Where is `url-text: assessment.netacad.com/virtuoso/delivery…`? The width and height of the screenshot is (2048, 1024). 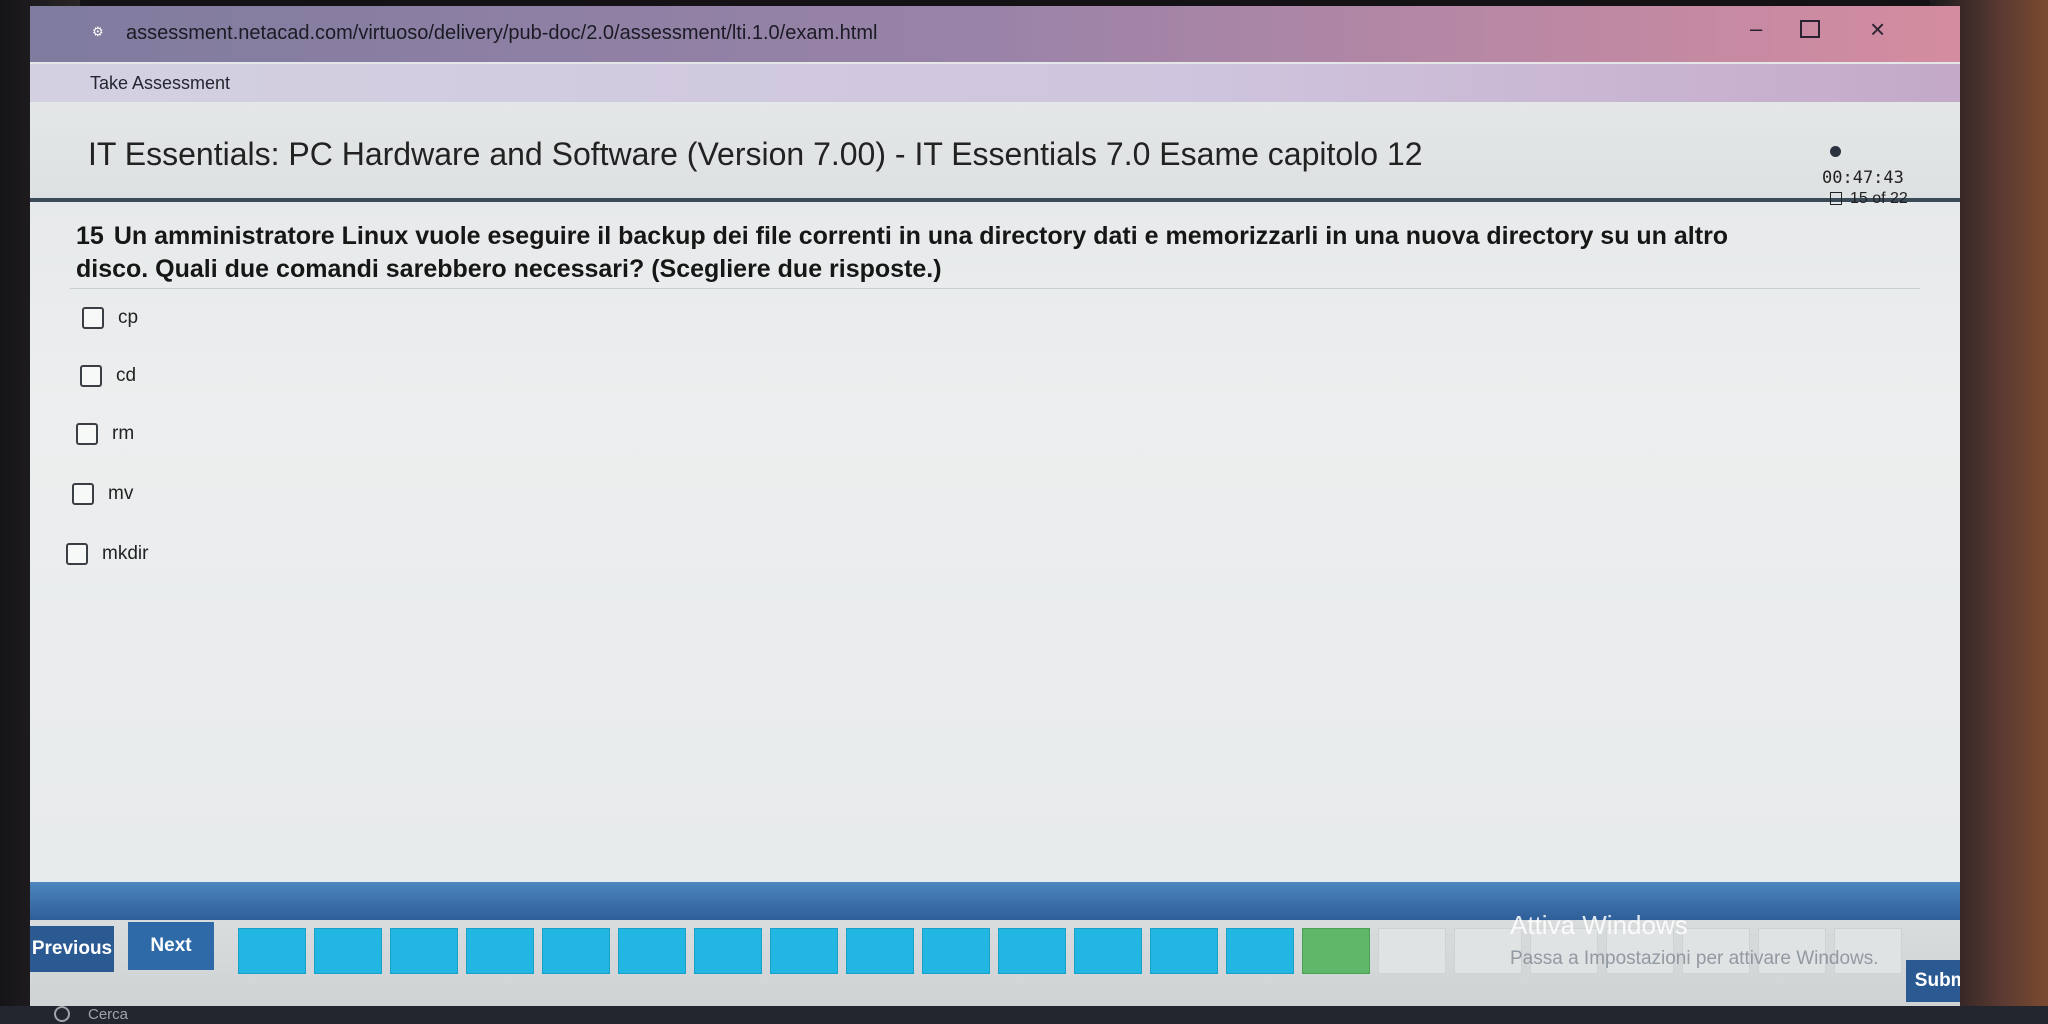 url-text: assessment.netacad.com/virtuoso/delivery… is located at coordinates (501, 33).